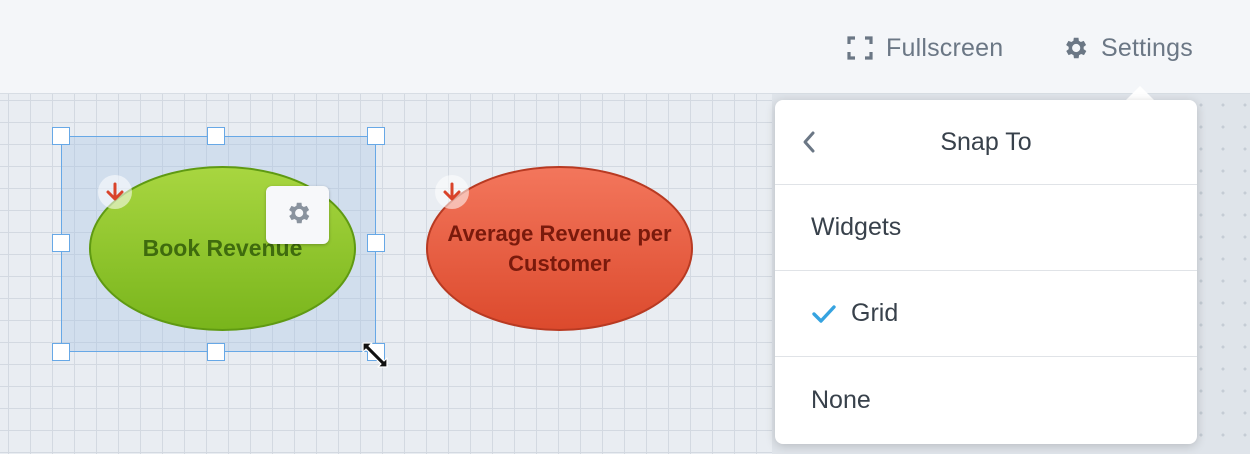 Image resolution: width=1250 pixels, height=454 pixels. Describe the element at coordinates (1140, 93) in the screenshot. I see `popover-caret` at that location.